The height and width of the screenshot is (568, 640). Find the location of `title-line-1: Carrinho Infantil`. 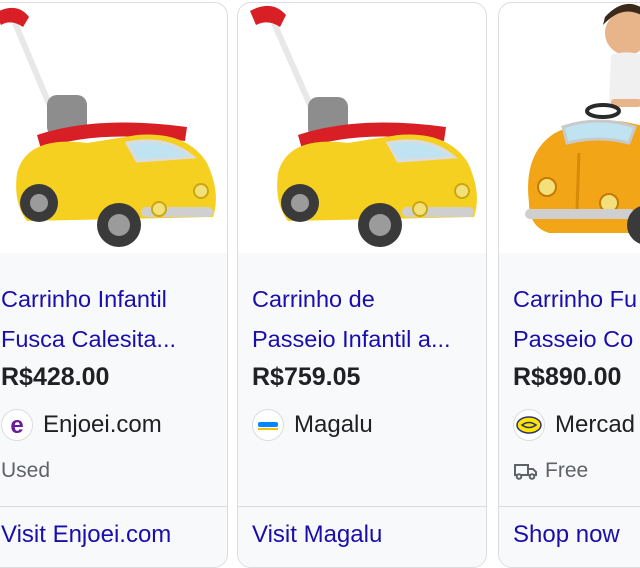

title-line-1: Carrinho Infantil is located at coordinates (114, 299).